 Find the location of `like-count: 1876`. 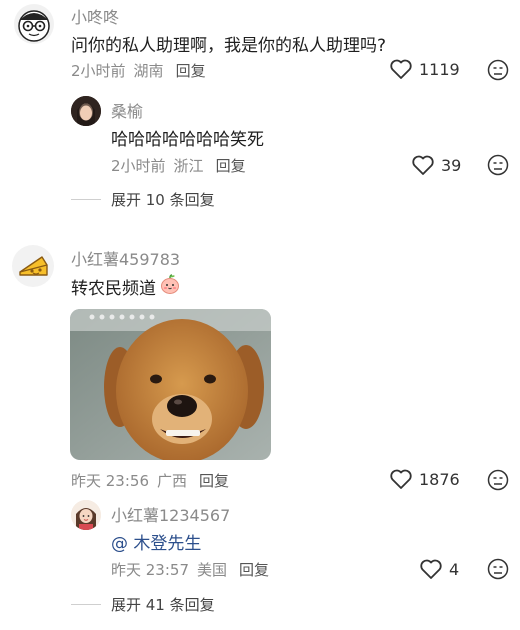

like-count: 1876 is located at coordinates (439, 479).